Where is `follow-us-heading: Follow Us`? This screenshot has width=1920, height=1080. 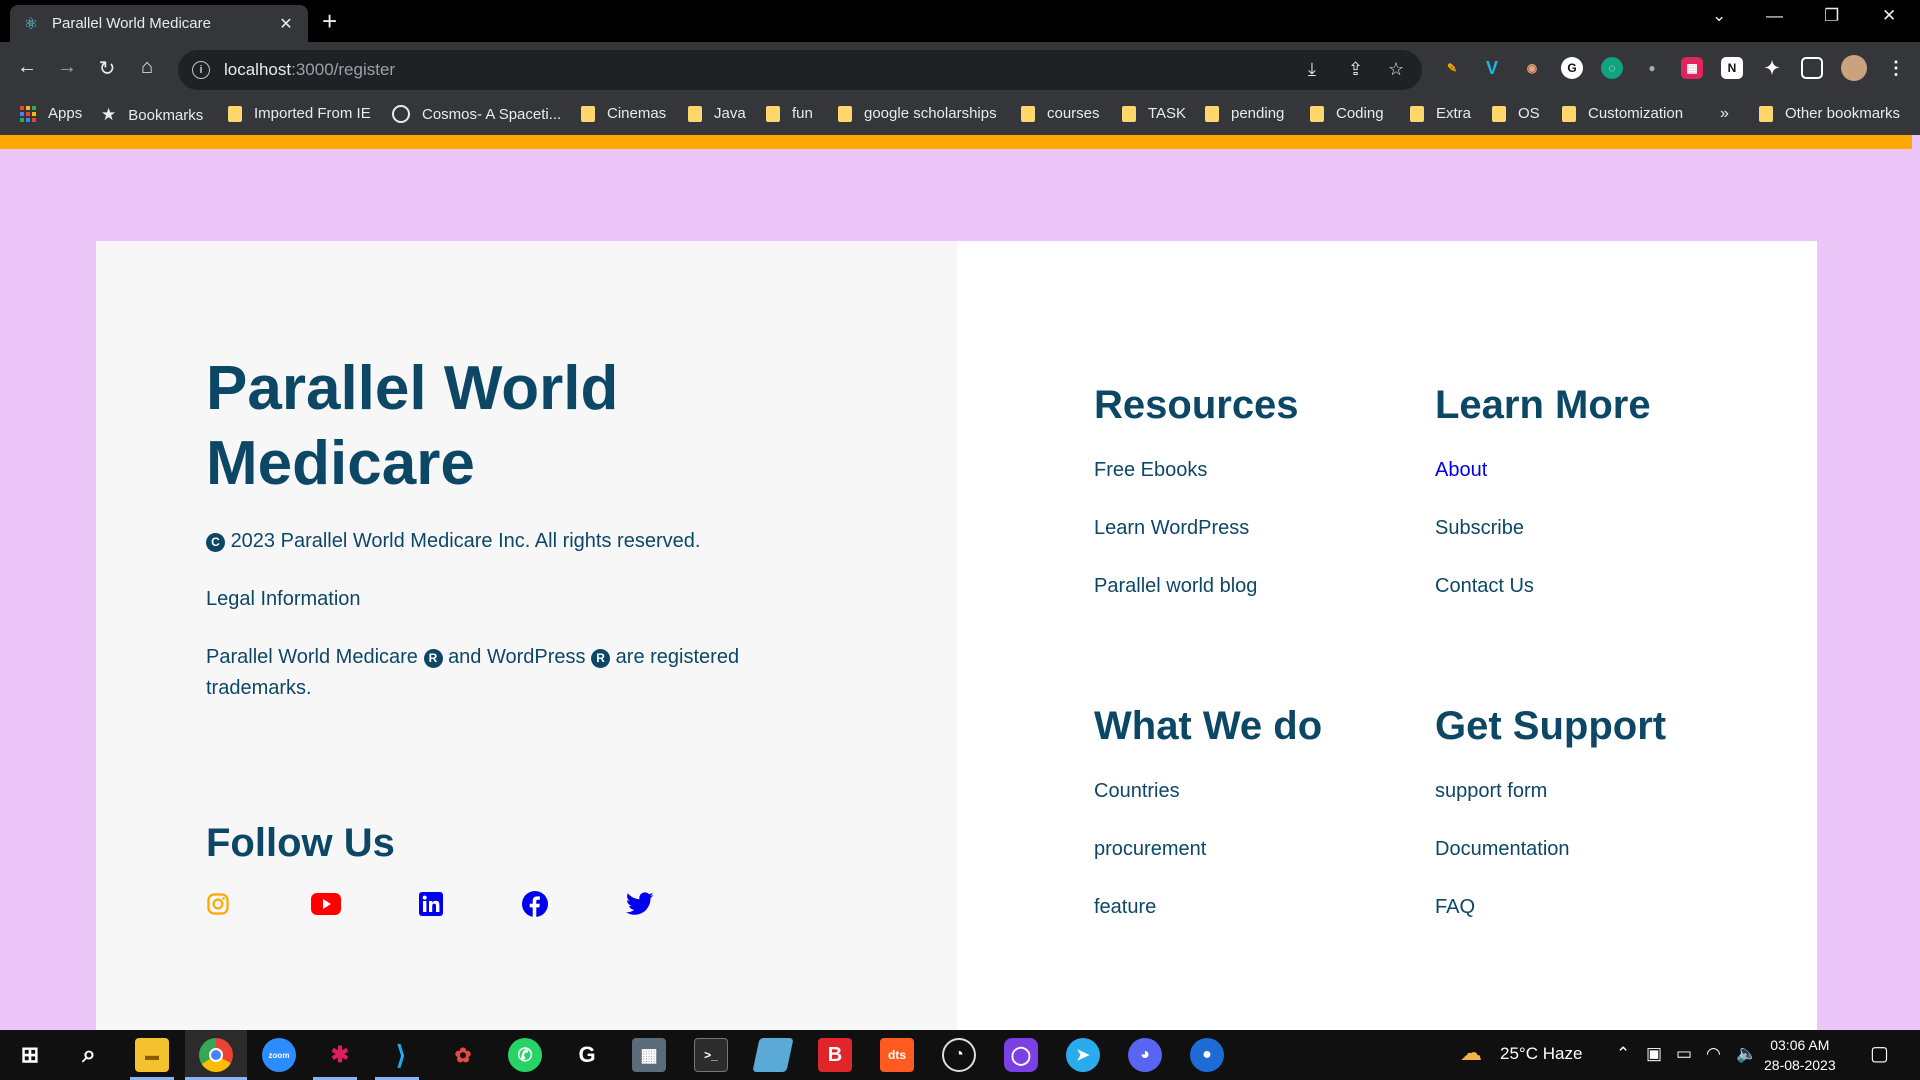 follow-us-heading: Follow Us is located at coordinates (300, 843).